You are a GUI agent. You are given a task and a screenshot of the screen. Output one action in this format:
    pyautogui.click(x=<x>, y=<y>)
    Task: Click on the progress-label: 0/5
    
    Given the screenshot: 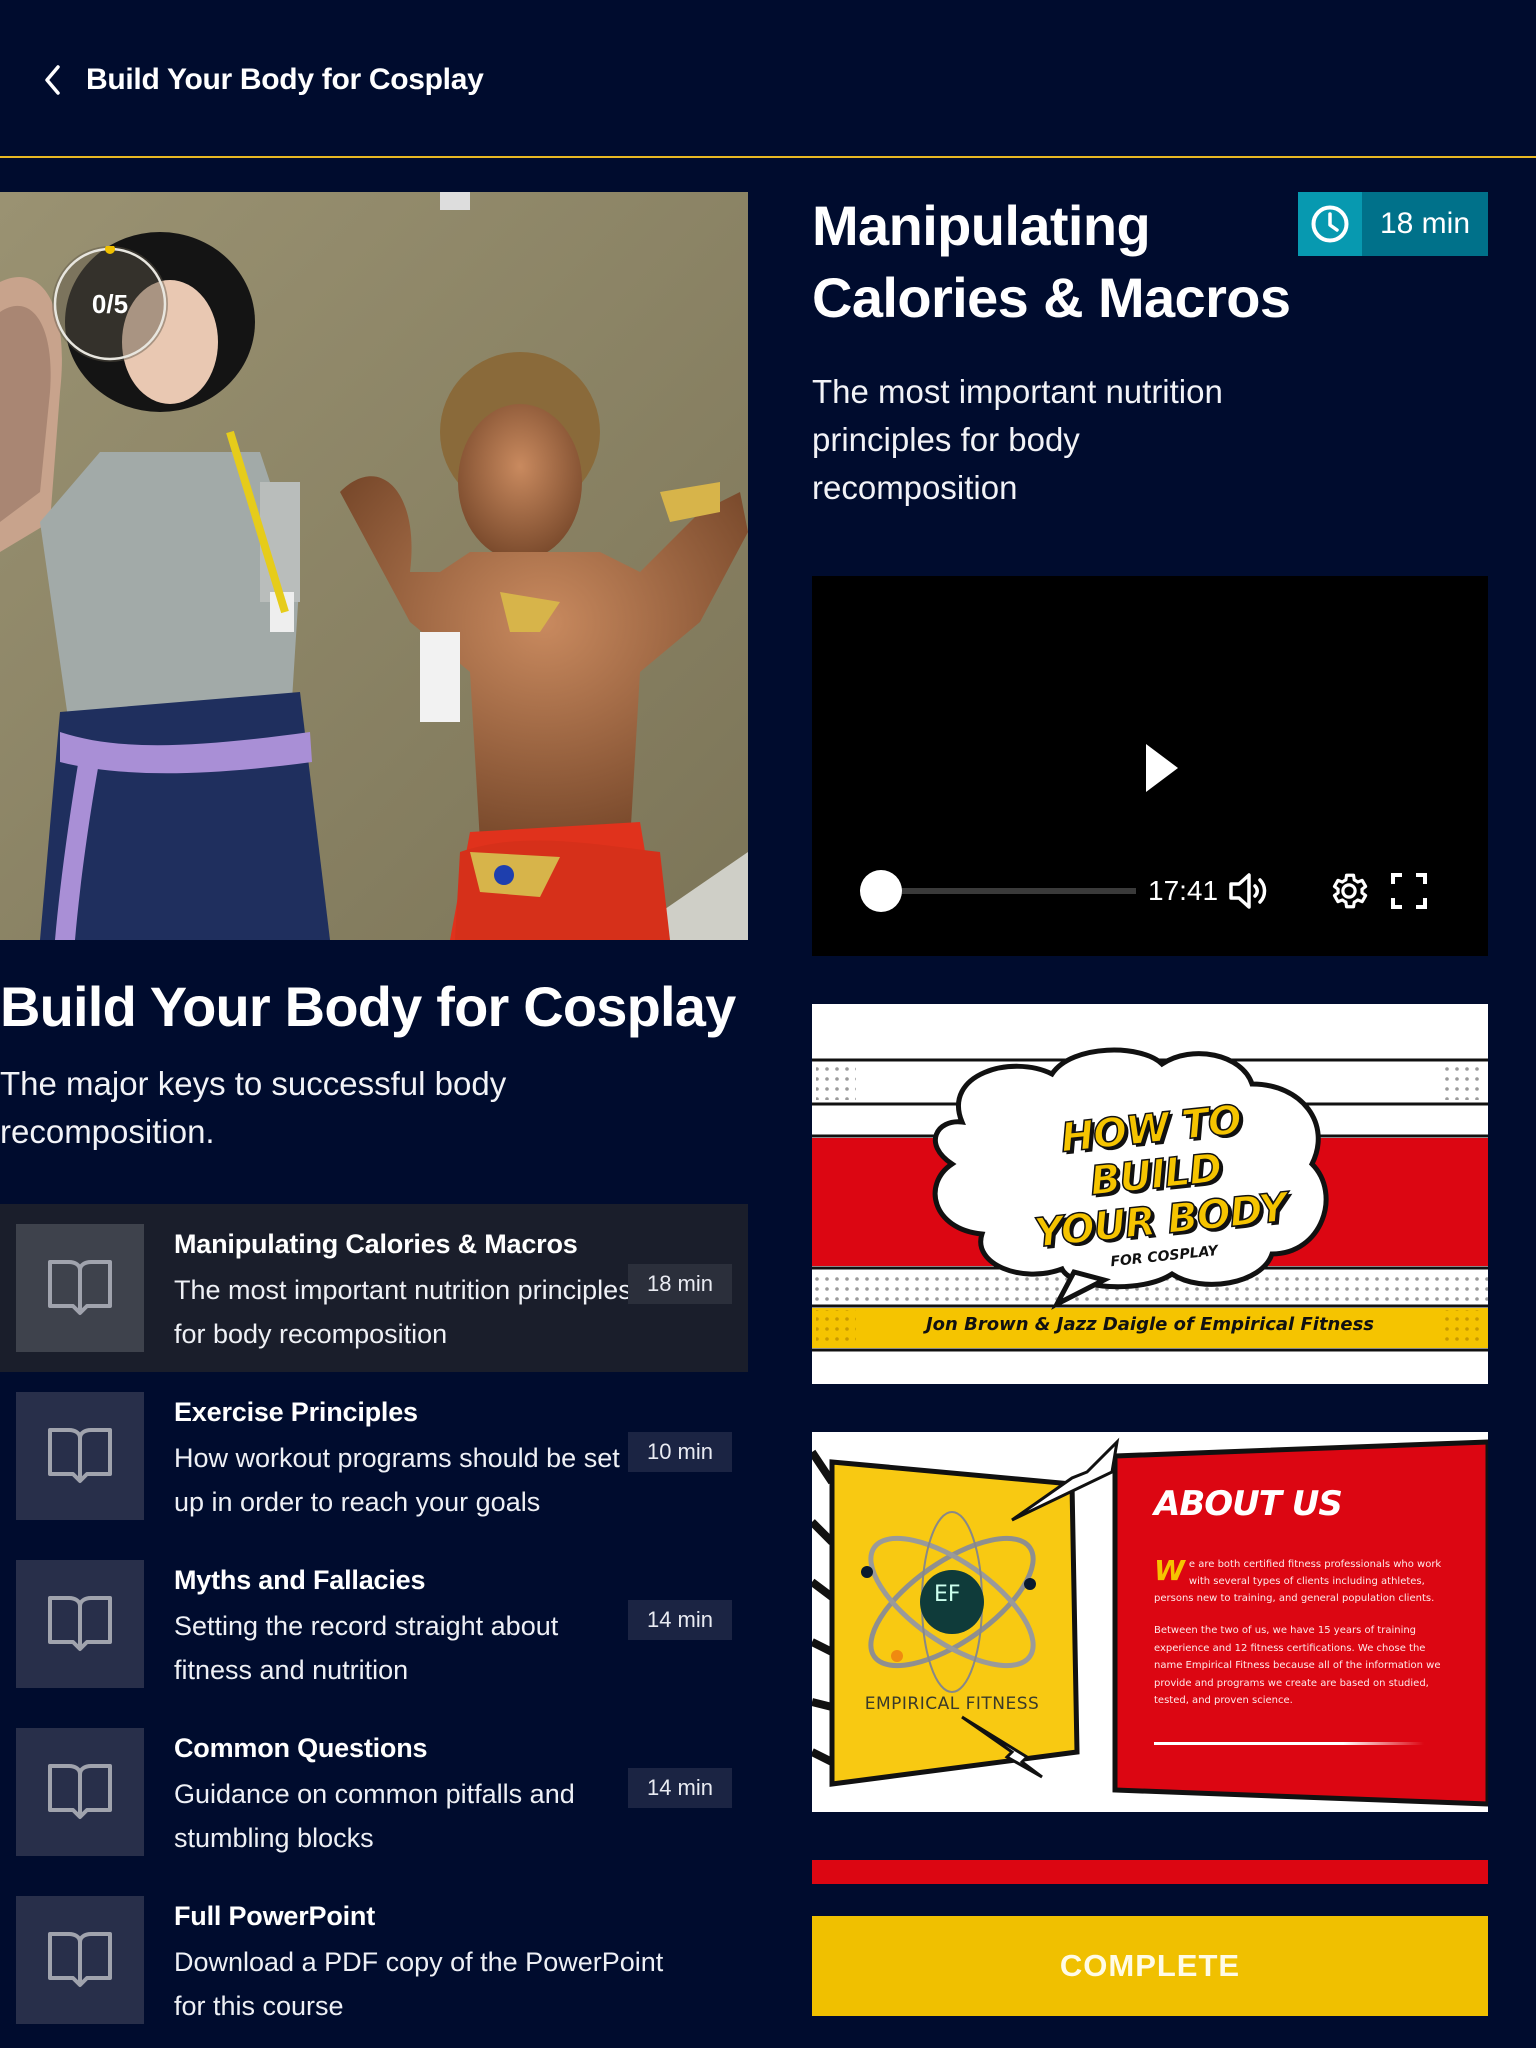 What is the action you would take?
    pyautogui.click(x=110, y=303)
    